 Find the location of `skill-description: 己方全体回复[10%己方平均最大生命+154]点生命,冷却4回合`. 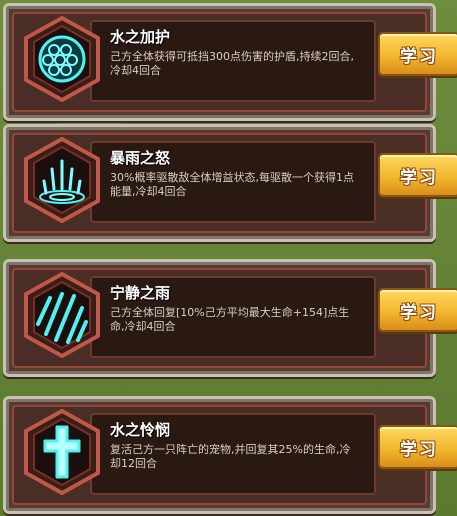

skill-description: 己方全体回复[10%己方平均最大生命+154]点生命,冷却4回合 is located at coordinates (230, 319).